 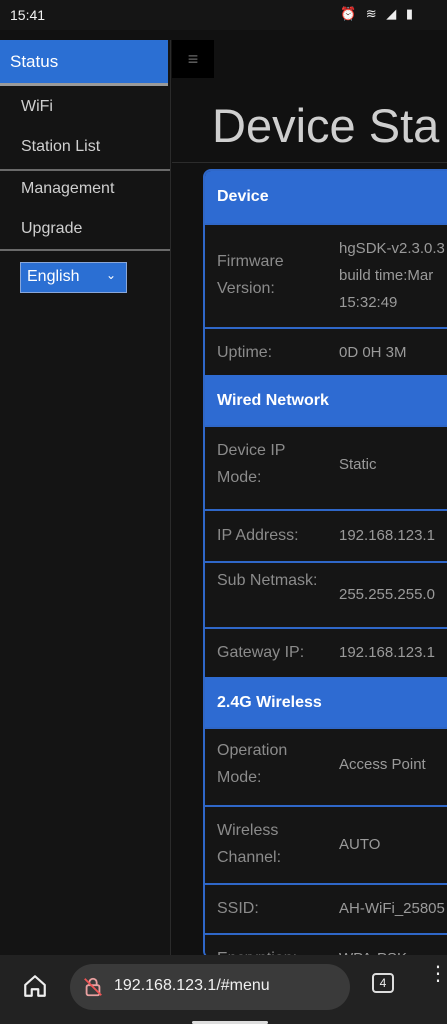 I want to click on url-text: 192.168.123.1/#menu, so click(x=192, y=985).